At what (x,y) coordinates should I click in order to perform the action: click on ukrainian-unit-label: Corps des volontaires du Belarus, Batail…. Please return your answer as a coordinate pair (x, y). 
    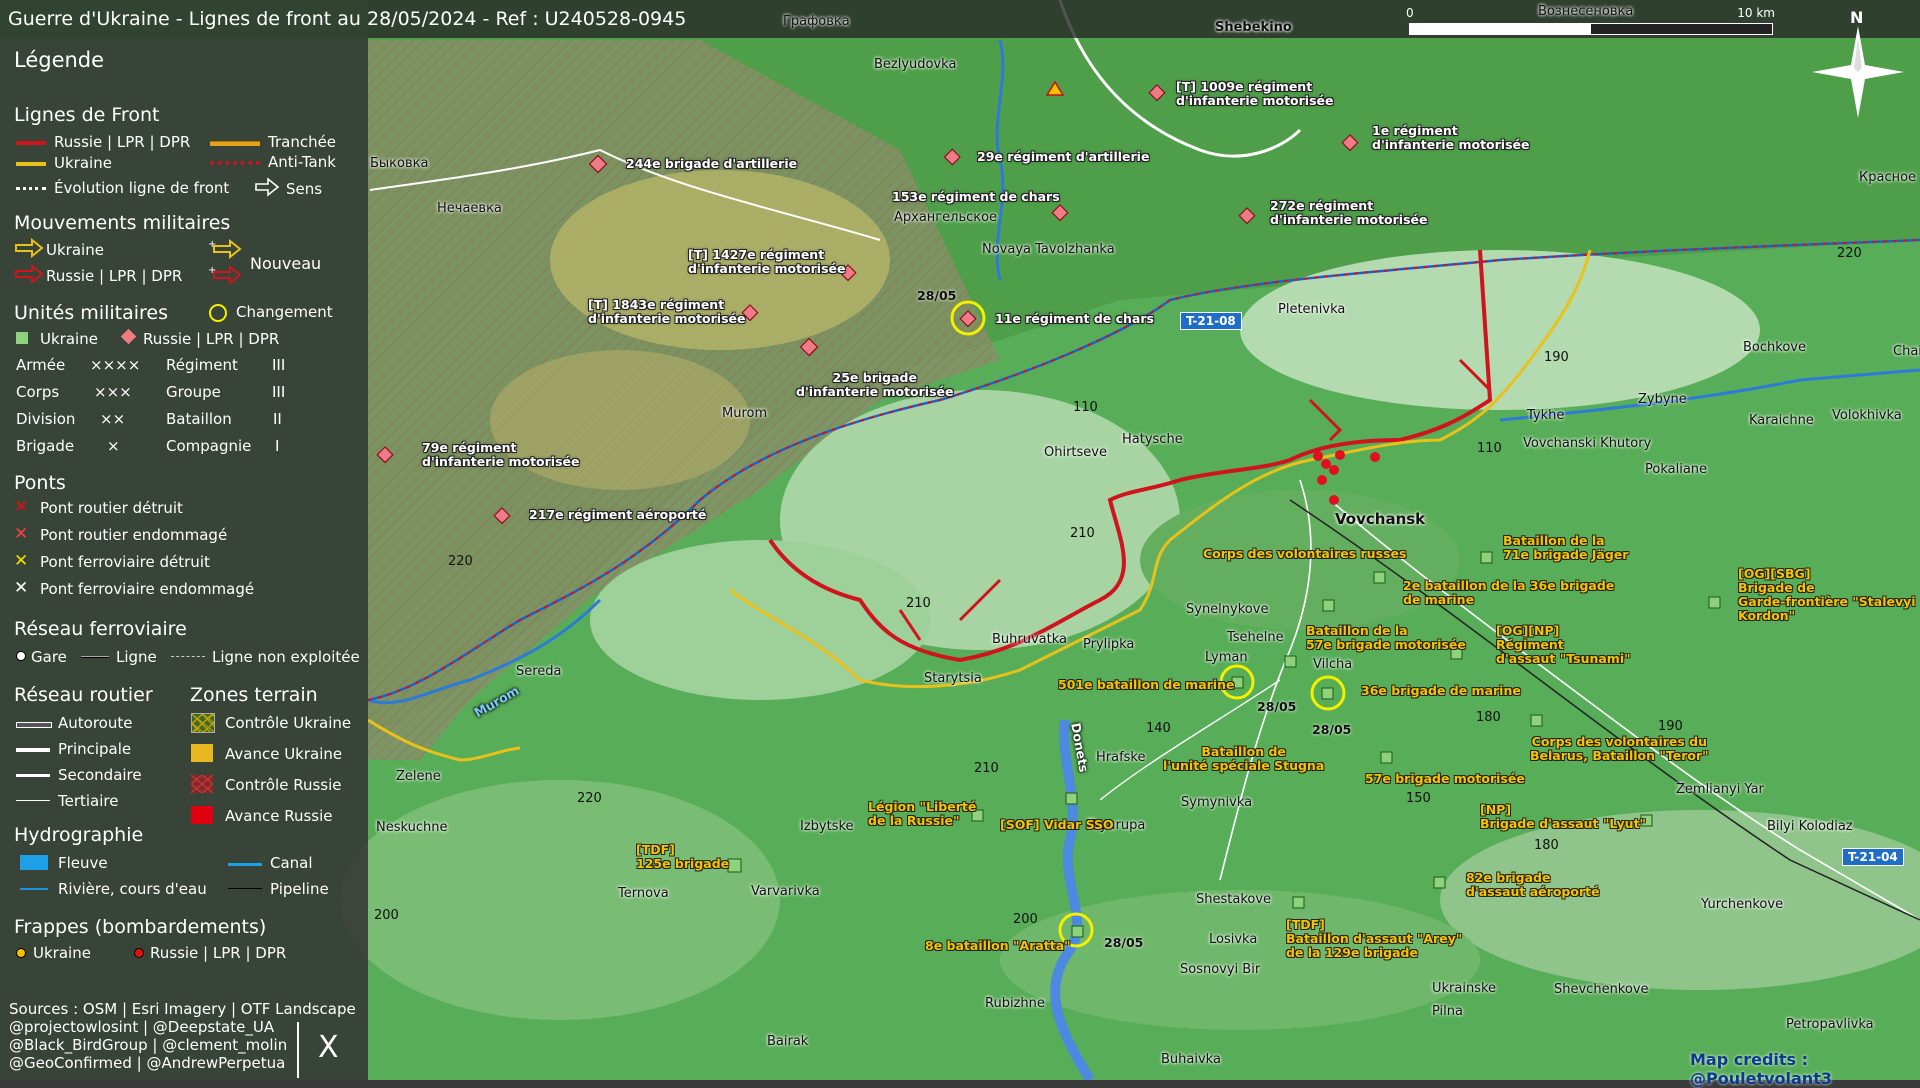
    Looking at the image, I should click on (1619, 749).